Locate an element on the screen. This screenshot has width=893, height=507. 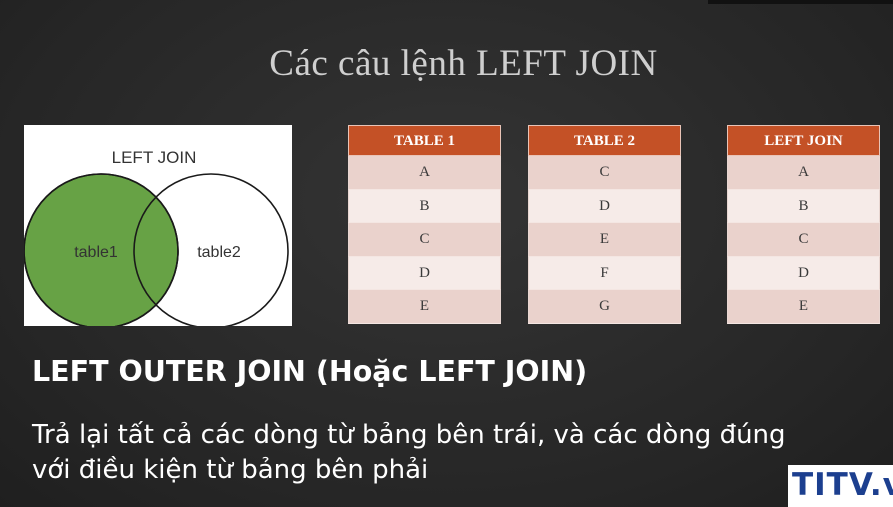
table-2-row: D is located at coordinates (604, 206).